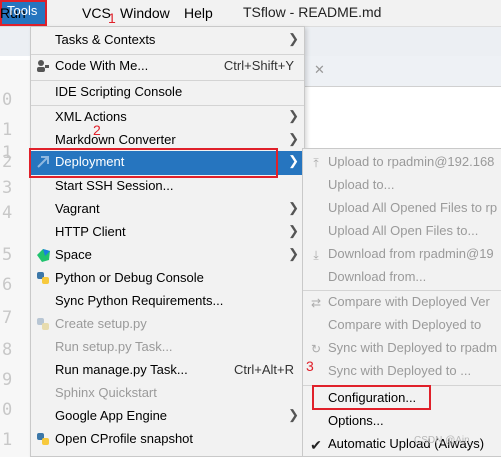 The height and width of the screenshot is (457, 501). Describe the element at coordinates (316, 163) in the screenshot. I see `upload-icon: ⤒` at that location.